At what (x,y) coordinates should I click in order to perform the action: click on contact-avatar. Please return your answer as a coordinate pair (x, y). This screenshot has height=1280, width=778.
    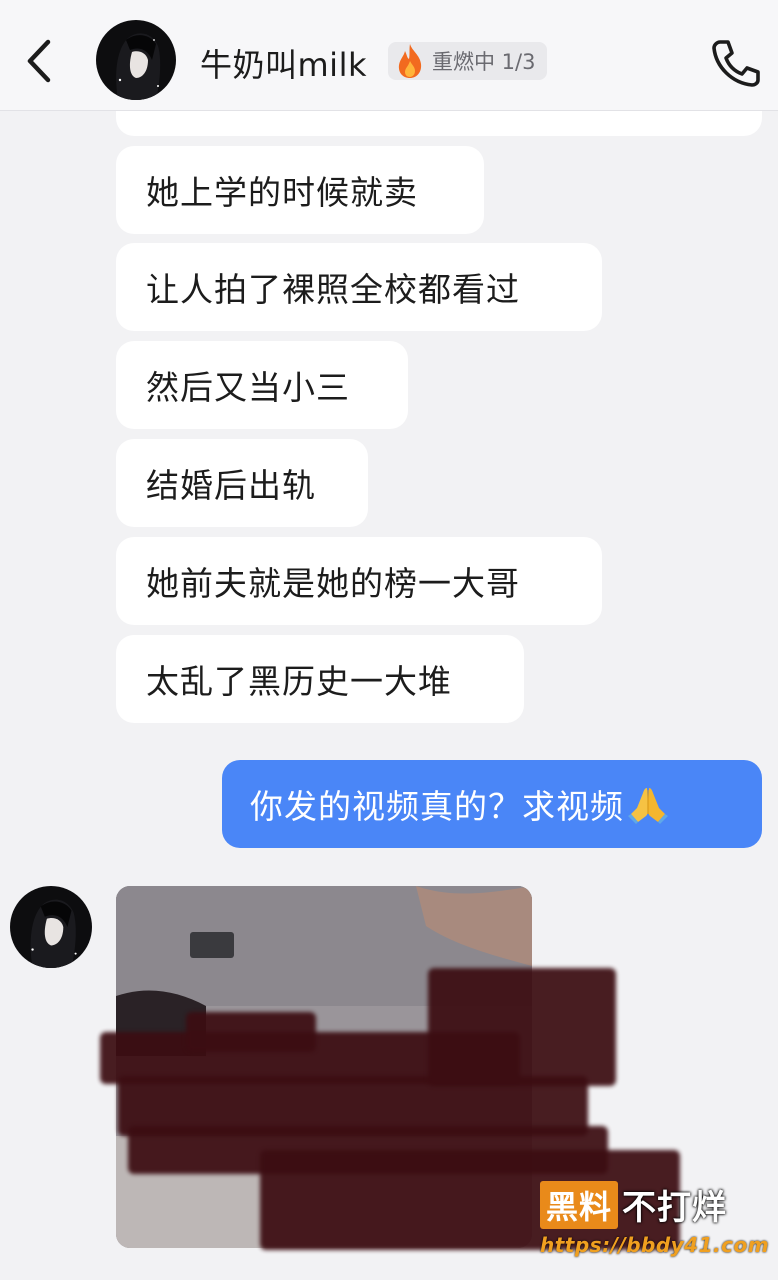
    Looking at the image, I should click on (136, 60).